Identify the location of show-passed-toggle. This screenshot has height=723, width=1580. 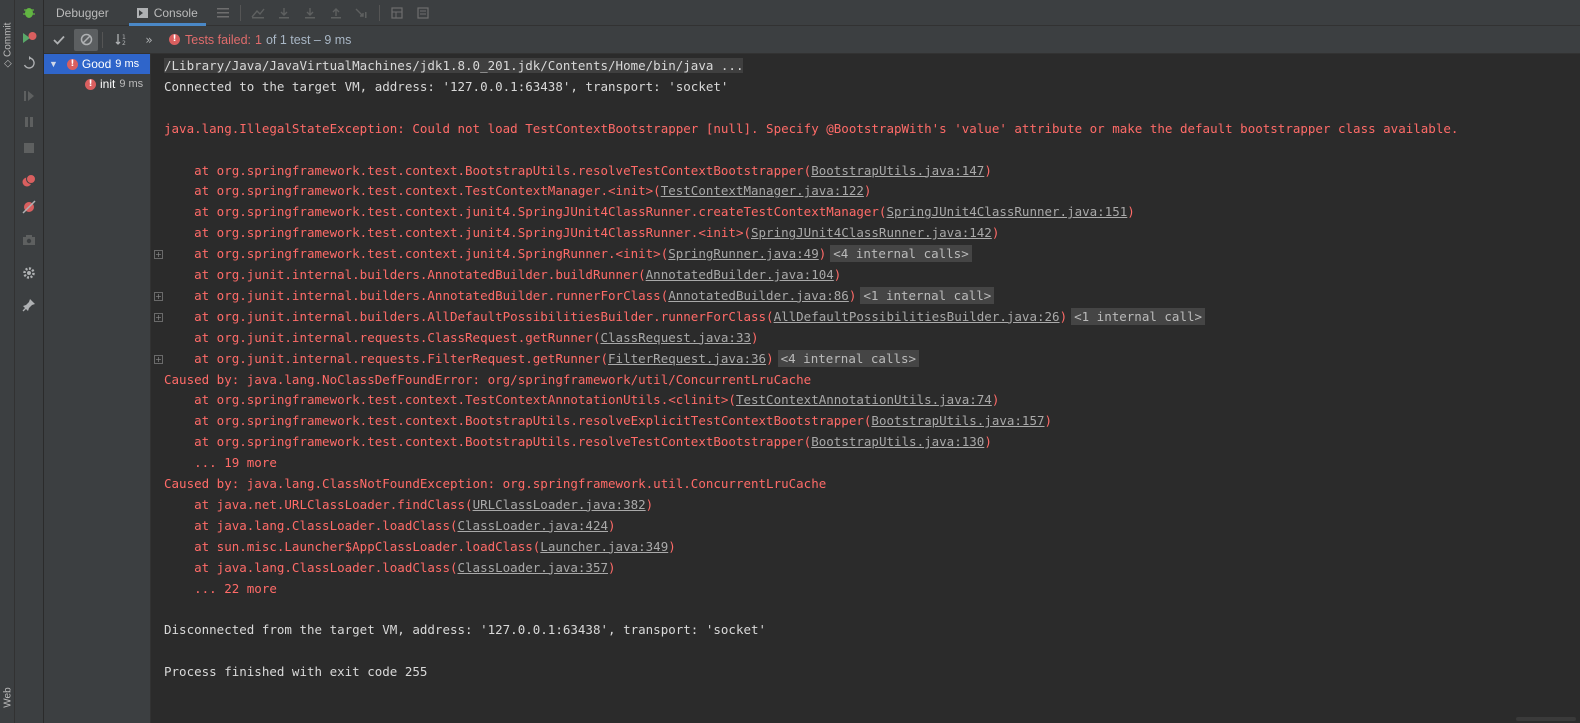
(59, 40).